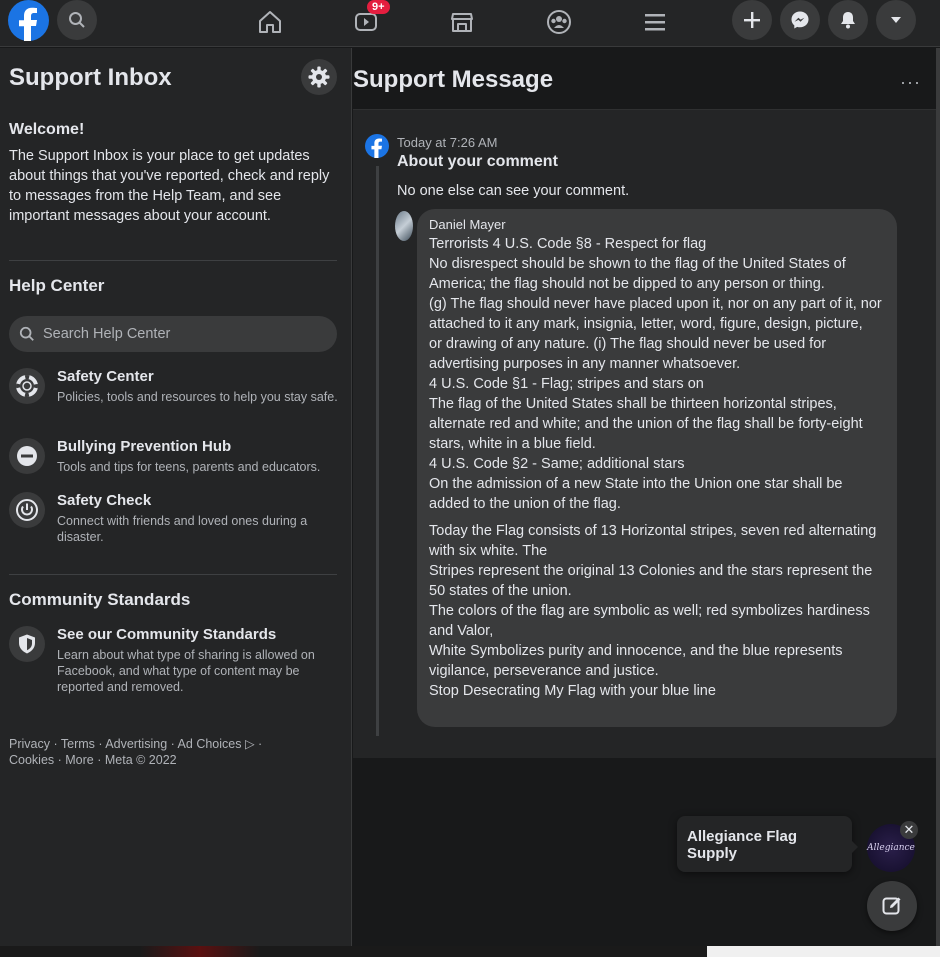  I want to click on home-tab, so click(270, 22).